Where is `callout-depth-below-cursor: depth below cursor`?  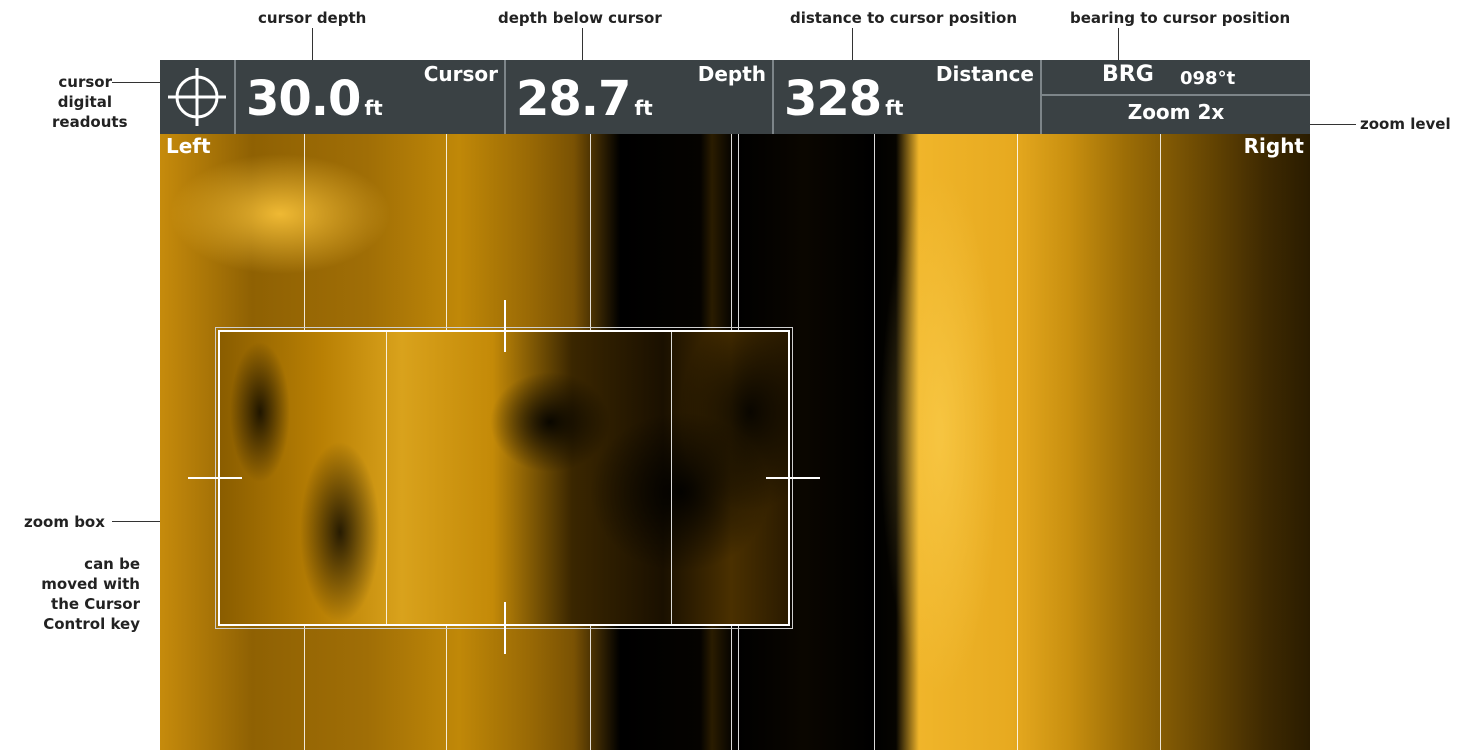 callout-depth-below-cursor: depth below cursor is located at coordinates (580, 18).